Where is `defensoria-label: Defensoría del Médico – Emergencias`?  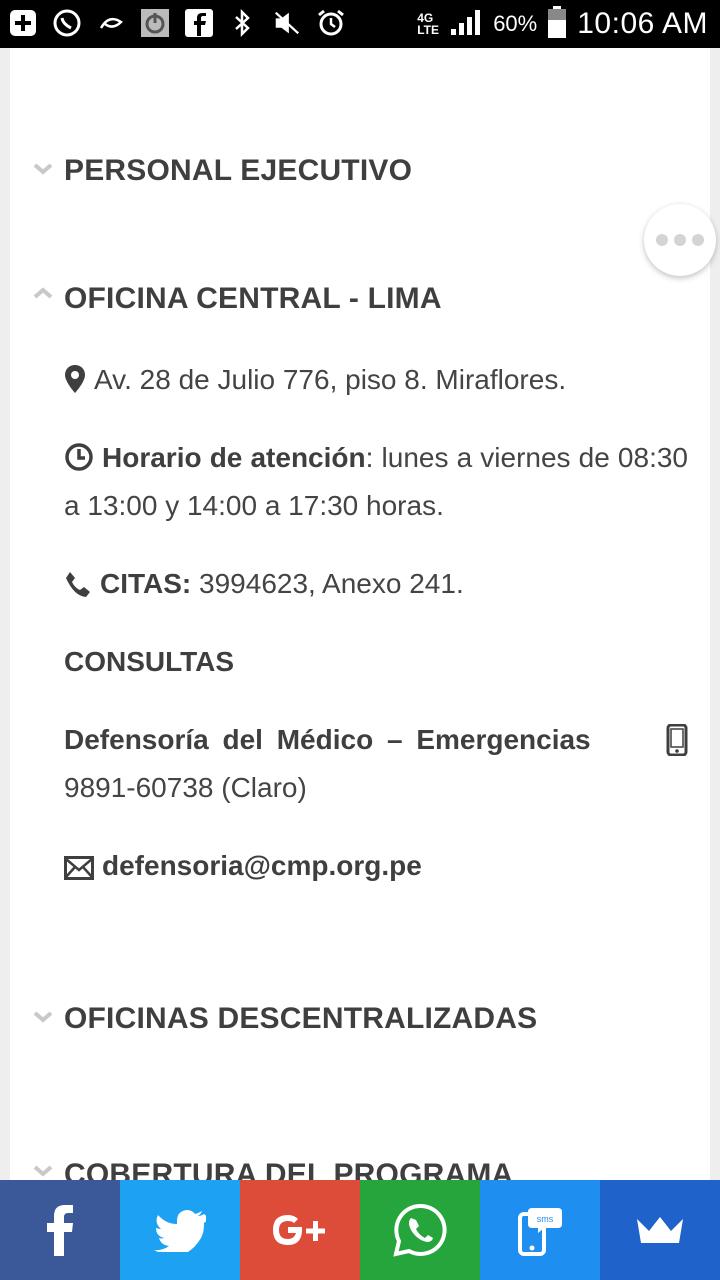 defensoria-label: Defensoría del Médico – Emergencias is located at coordinates (327, 739).